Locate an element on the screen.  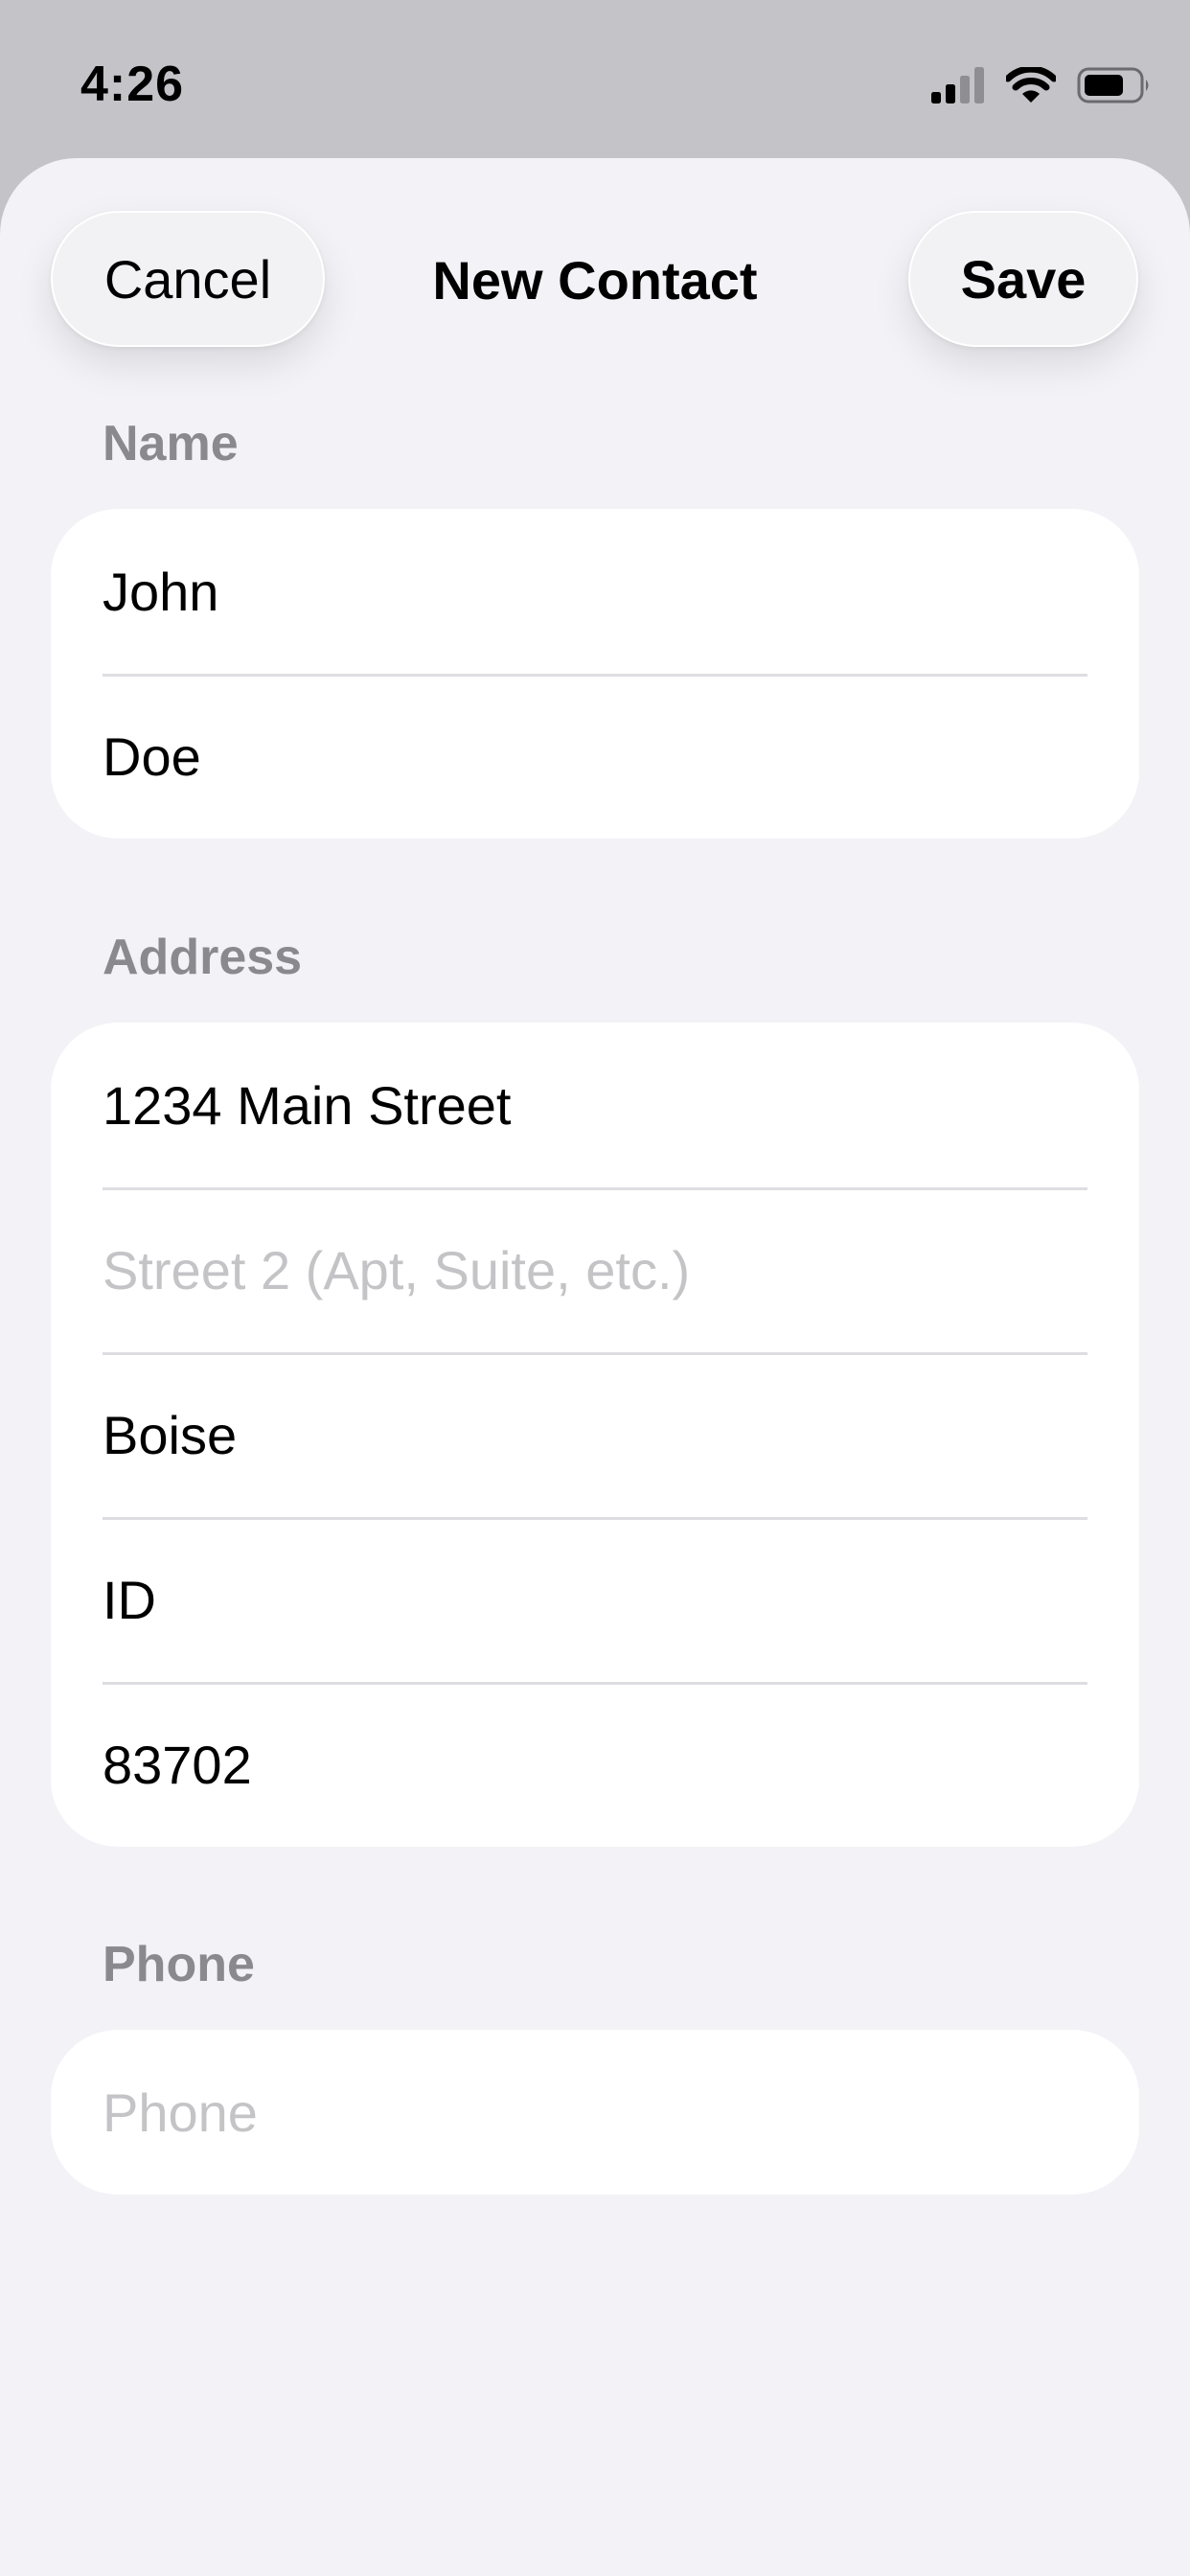
first-name-field is located at coordinates (596, 591).